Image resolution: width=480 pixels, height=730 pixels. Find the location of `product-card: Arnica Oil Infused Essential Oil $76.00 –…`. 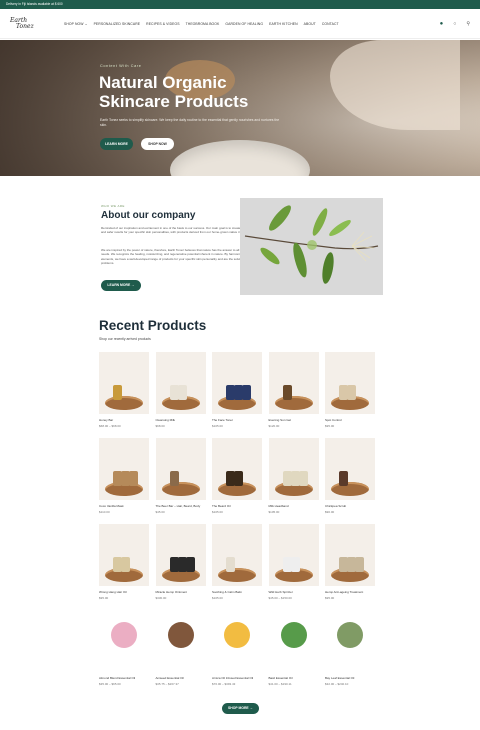

product-card: Arnica Oil Infused Essential Oil $76.00 –… is located at coordinates (237, 653).